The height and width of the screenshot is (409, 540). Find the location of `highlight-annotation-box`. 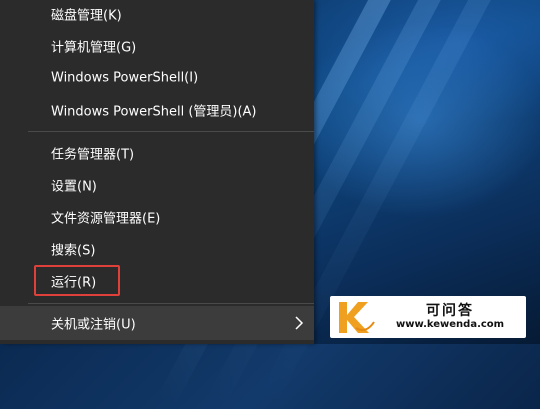

highlight-annotation-box is located at coordinates (77, 280).